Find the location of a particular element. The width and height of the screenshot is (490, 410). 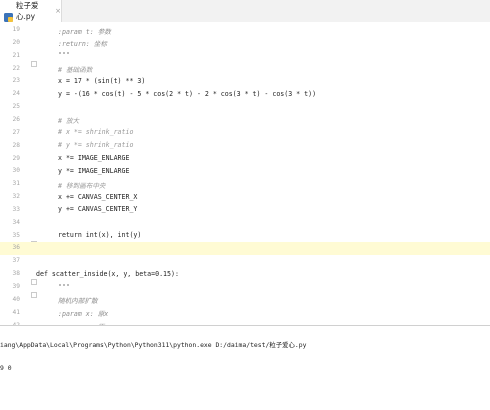

line-number: 22 is located at coordinates (16, 68).